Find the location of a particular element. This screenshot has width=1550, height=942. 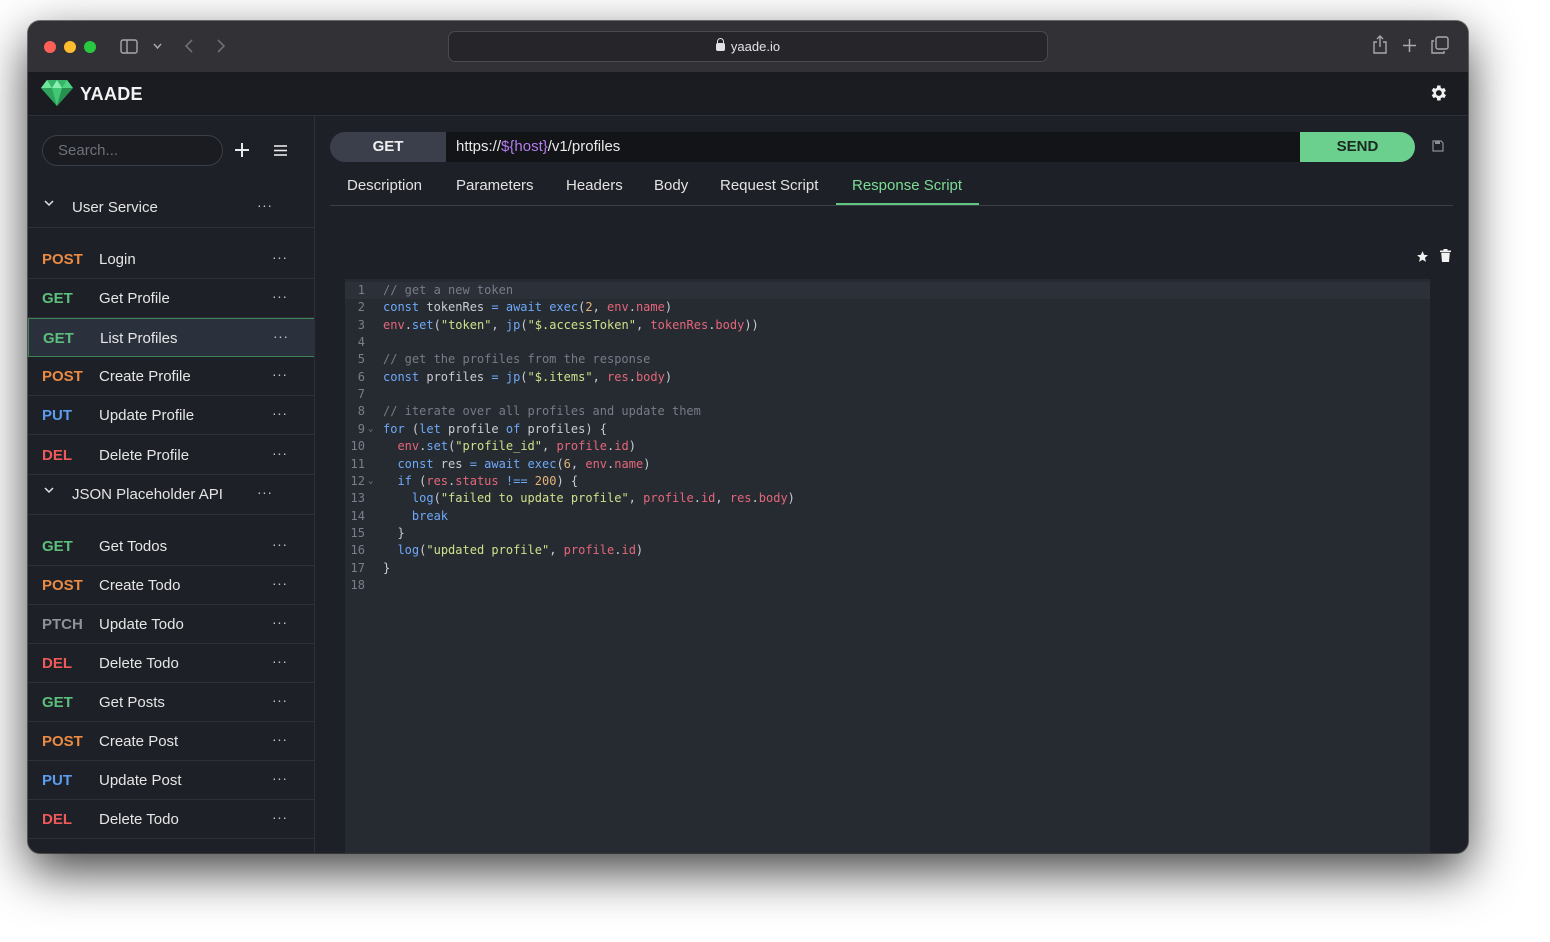

line-number: 15 is located at coordinates (357, 532).